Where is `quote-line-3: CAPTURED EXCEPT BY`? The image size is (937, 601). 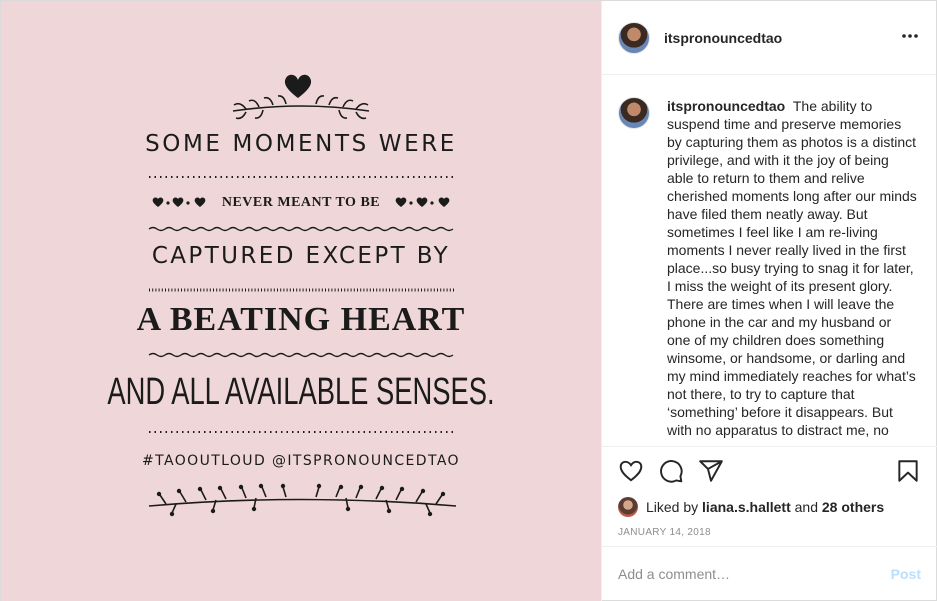
quote-line-3: CAPTURED EXCEPT BY is located at coordinates (301, 256).